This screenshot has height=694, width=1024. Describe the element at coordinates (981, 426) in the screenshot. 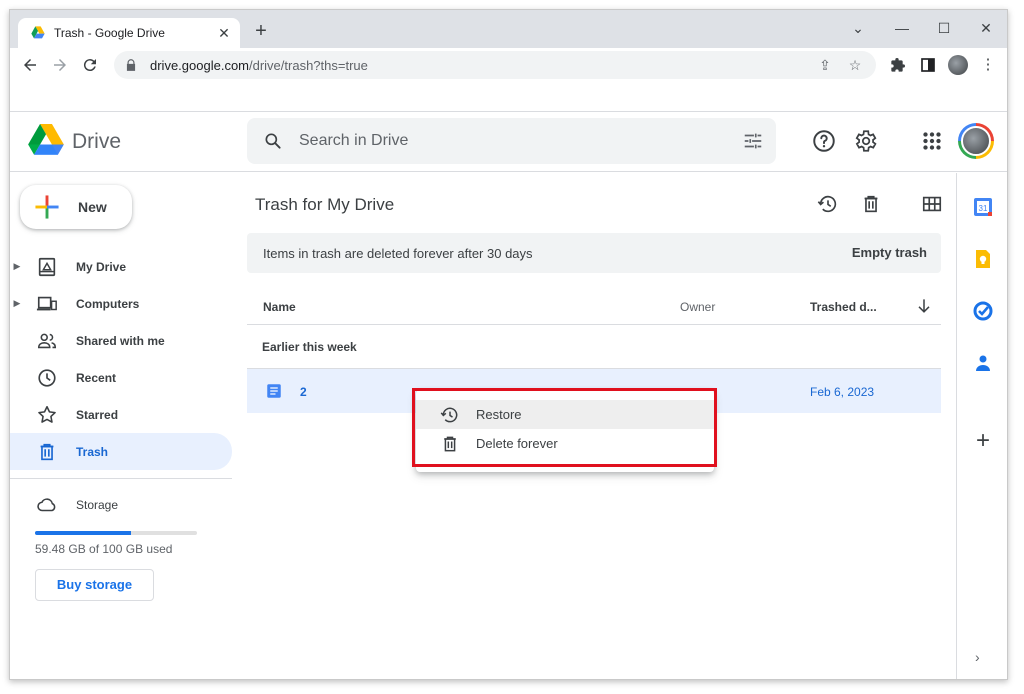

I see `side-panel: 31 + ›` at that location.